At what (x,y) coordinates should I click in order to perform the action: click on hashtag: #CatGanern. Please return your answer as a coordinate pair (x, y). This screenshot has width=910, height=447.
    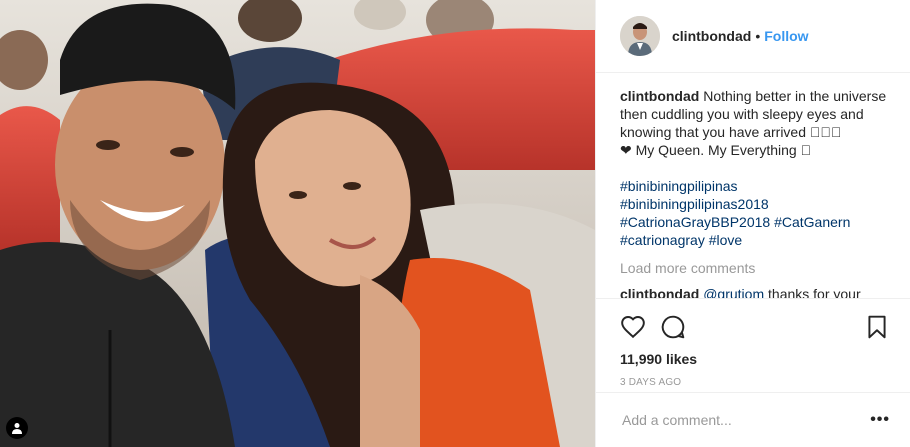
    Looking at the image, I should click on (812, 222).